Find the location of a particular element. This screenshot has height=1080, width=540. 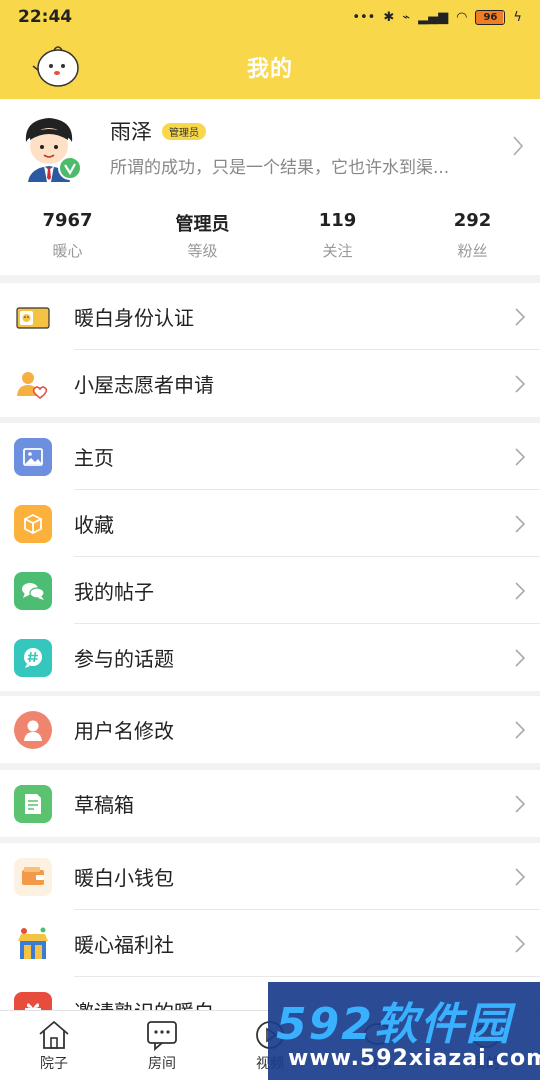

status-bar: 22:44 ••• ✱ ⌁ ▂▄▆ ◠ 96 ϟ is located at coordinates (270, 17).